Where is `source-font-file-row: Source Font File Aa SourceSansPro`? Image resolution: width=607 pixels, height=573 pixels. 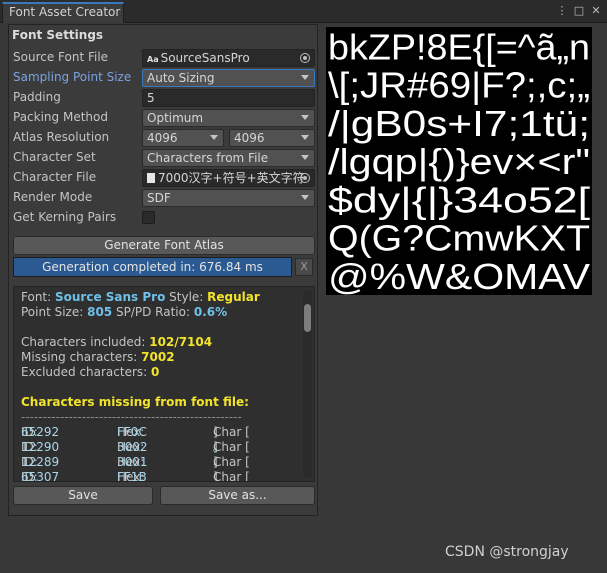
source-font-file-row: Source Font File Aa SourceSansPro is located at coordinates (164, 58).